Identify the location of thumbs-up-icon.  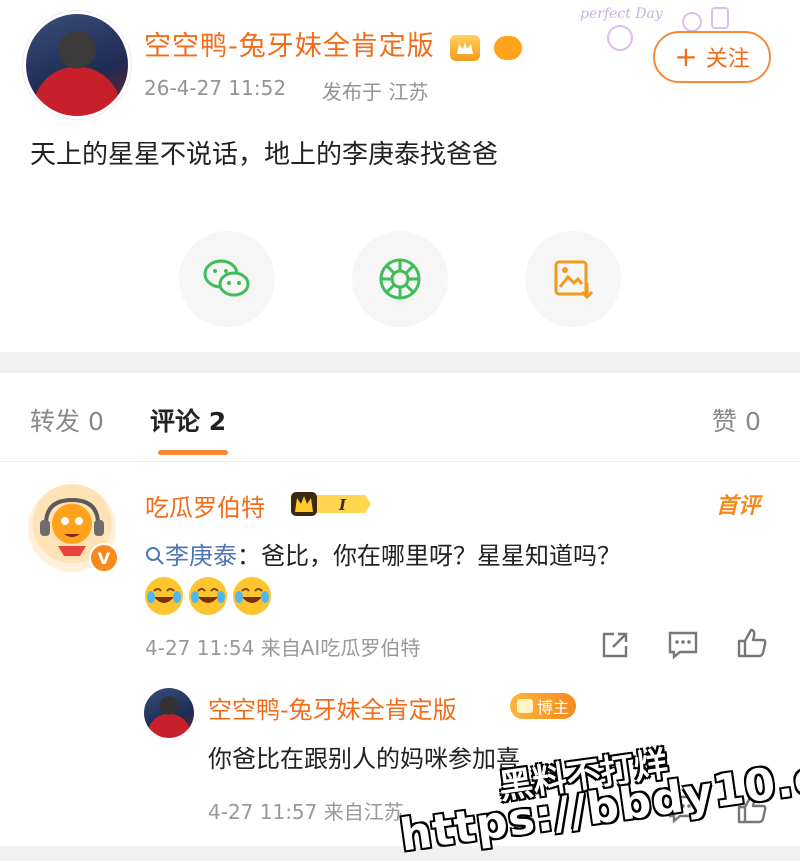
(752, 643).